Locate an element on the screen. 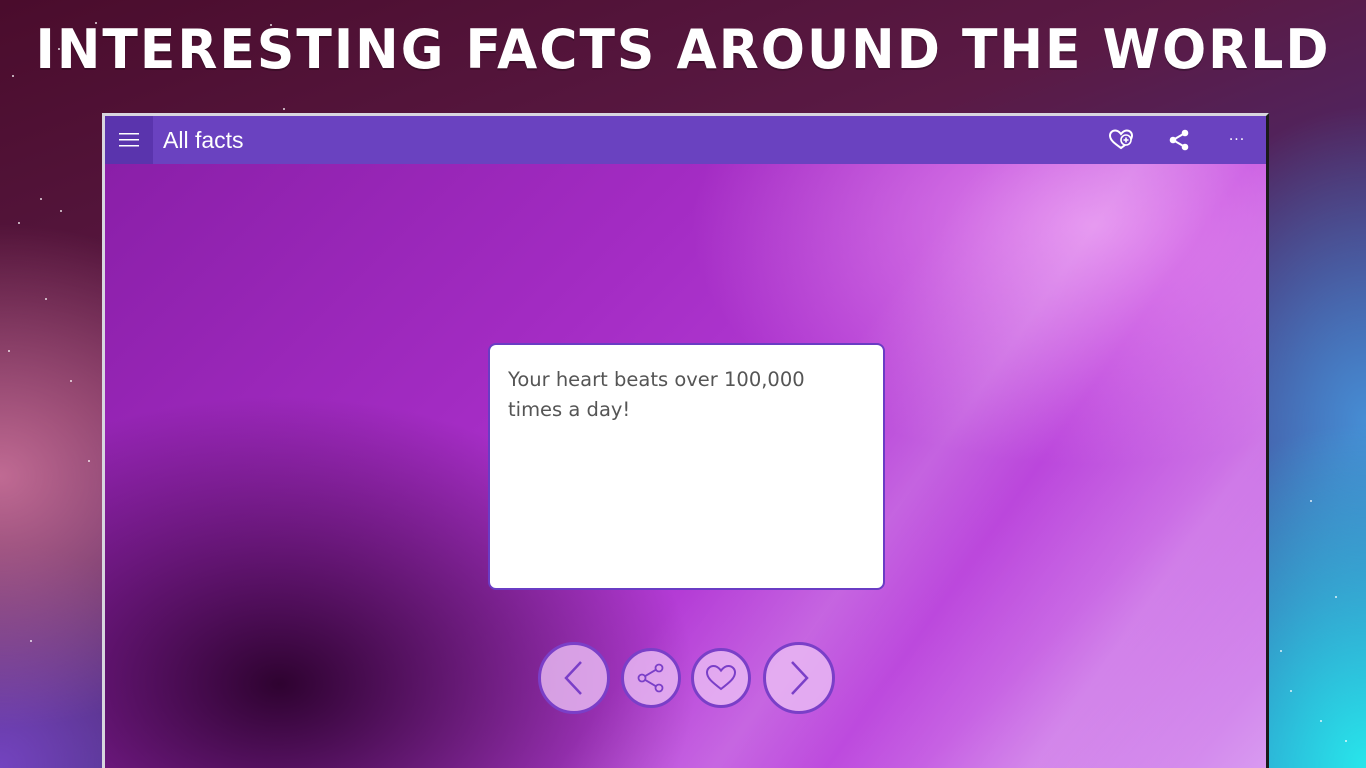 The height and width of the screenshot is (768, 1366). more-options-icon: ··· is located at coordinates (1237, 140).